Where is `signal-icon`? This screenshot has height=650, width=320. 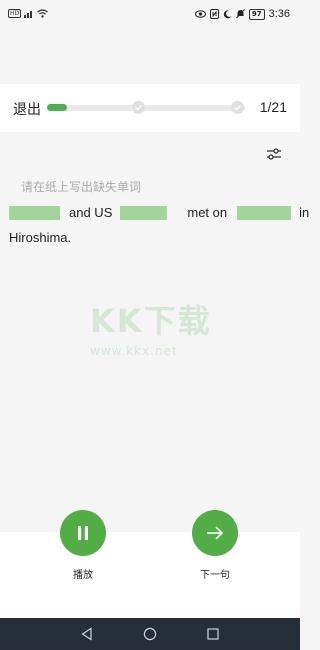
signal-icon is located at coordinates (28, 14).